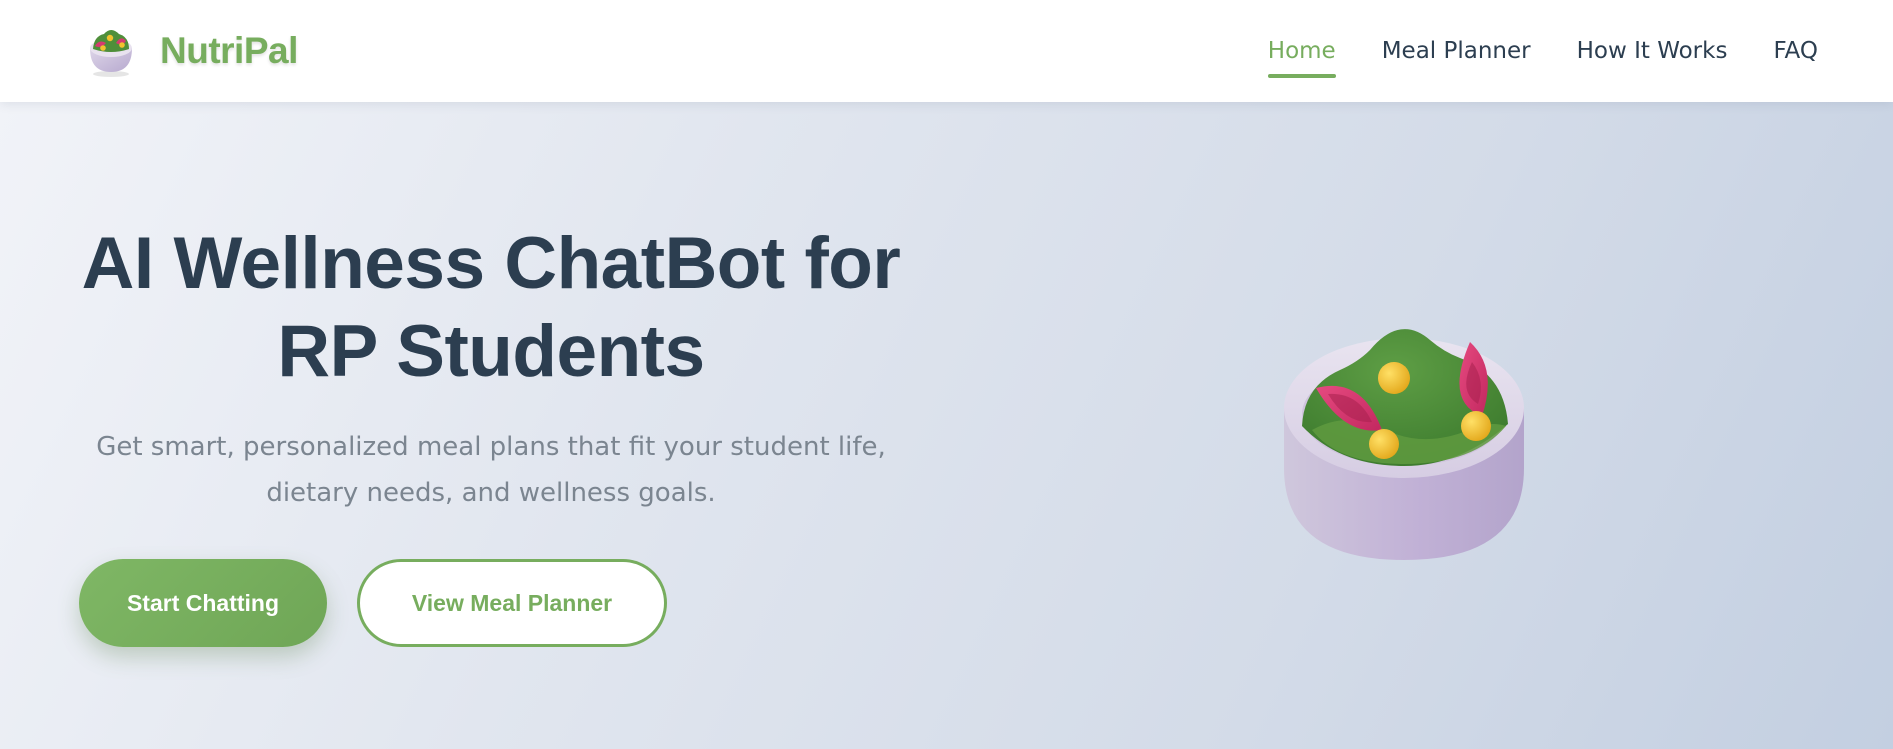 This screenshot has height=749, width=1893. I want to click on main-nav: Home Meal Planner How It Works FAQ, so click(1520, 51).